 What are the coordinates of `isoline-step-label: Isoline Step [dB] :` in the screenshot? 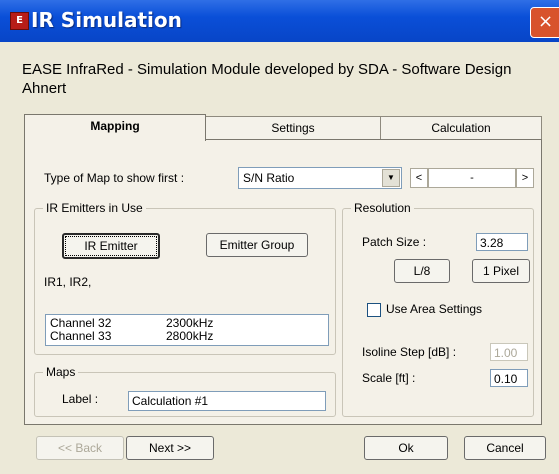 It's located at (409, 352).